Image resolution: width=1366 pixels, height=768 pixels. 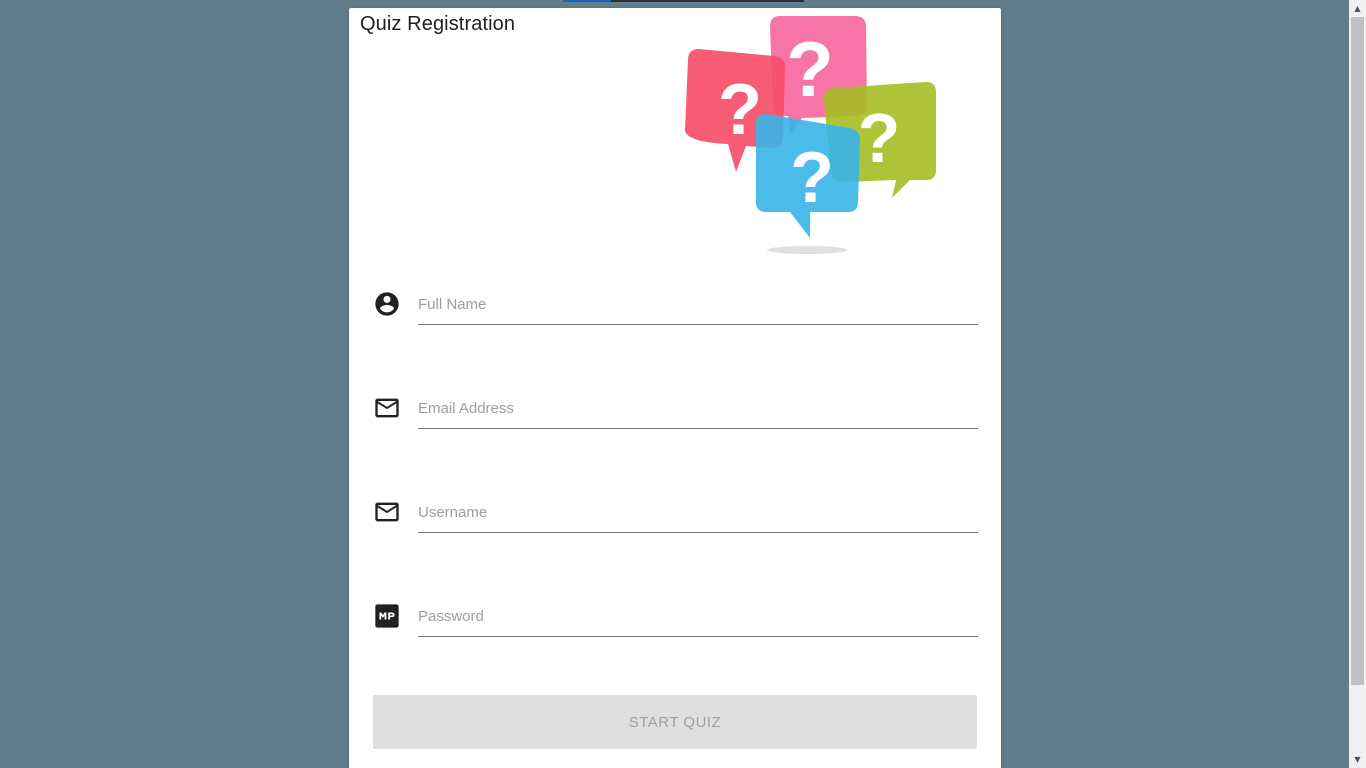 What do you see at coordinates (698, 408) in the screenshot?
I see `email-input` at bounding box center [698, 408].